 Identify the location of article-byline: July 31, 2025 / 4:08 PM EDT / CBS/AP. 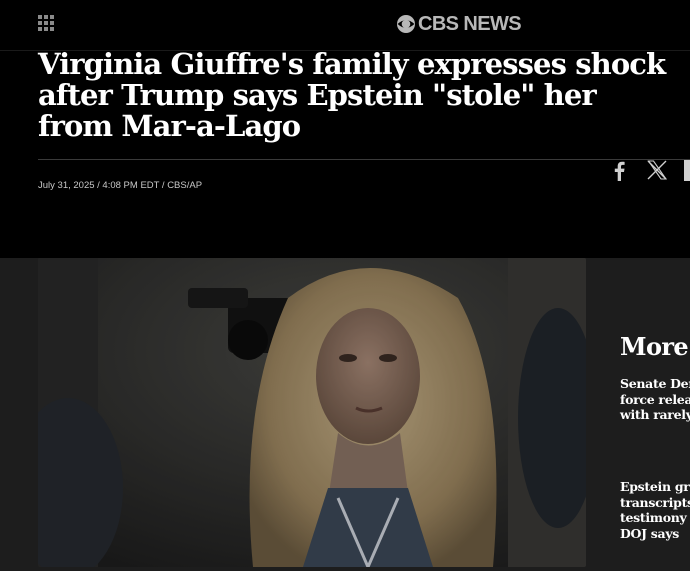
(120, 185).